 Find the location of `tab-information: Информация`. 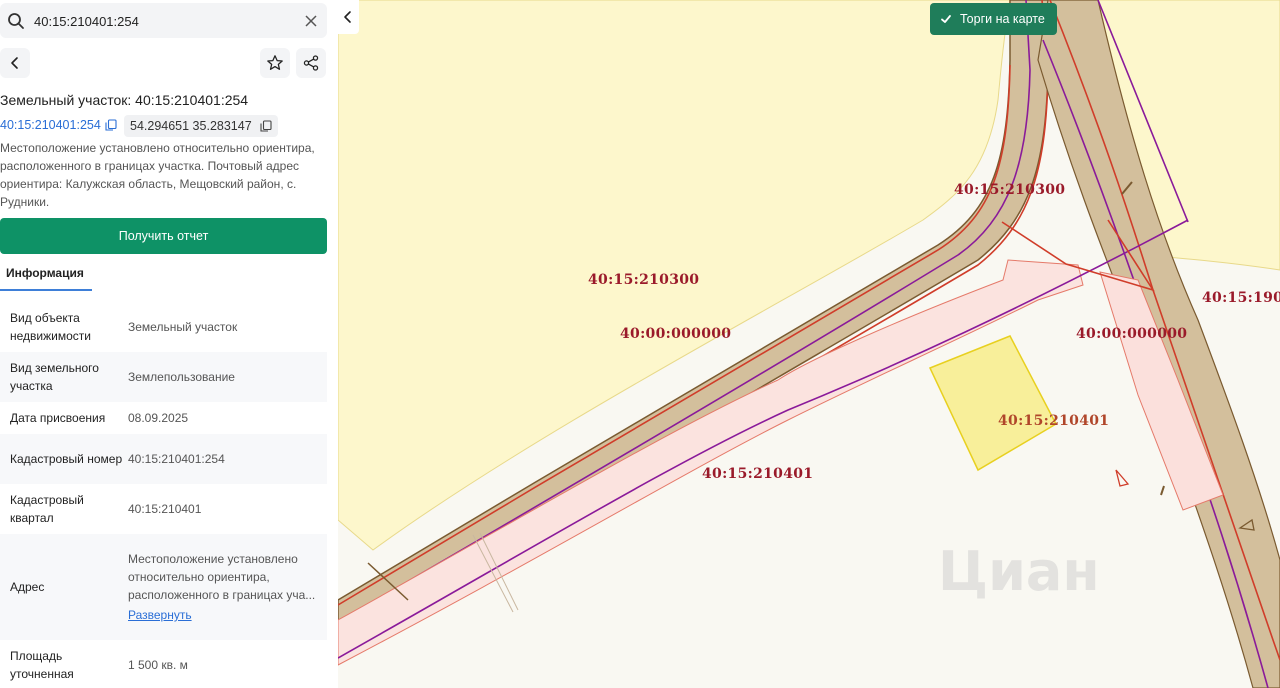

tab-information: Информация is located at coordinates (45, 273).